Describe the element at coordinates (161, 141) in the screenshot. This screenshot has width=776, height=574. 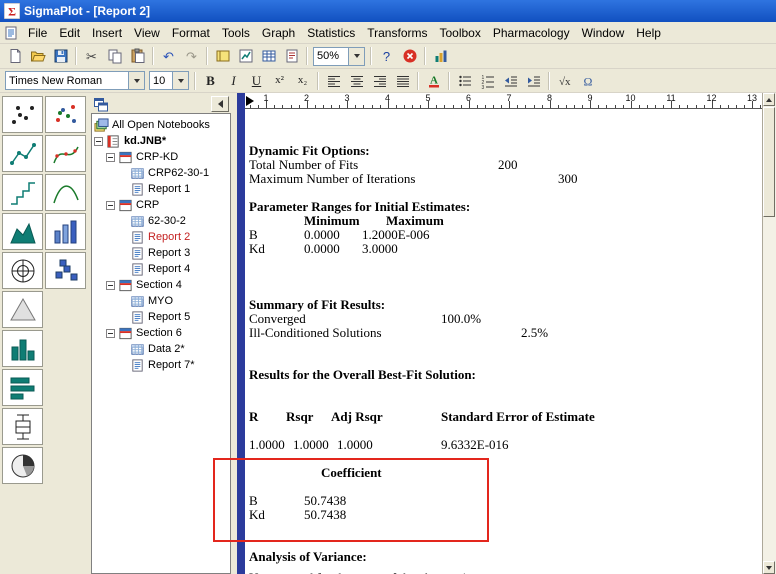
I see `tree-item-kd-jnb: kd.JNB*` at that location.